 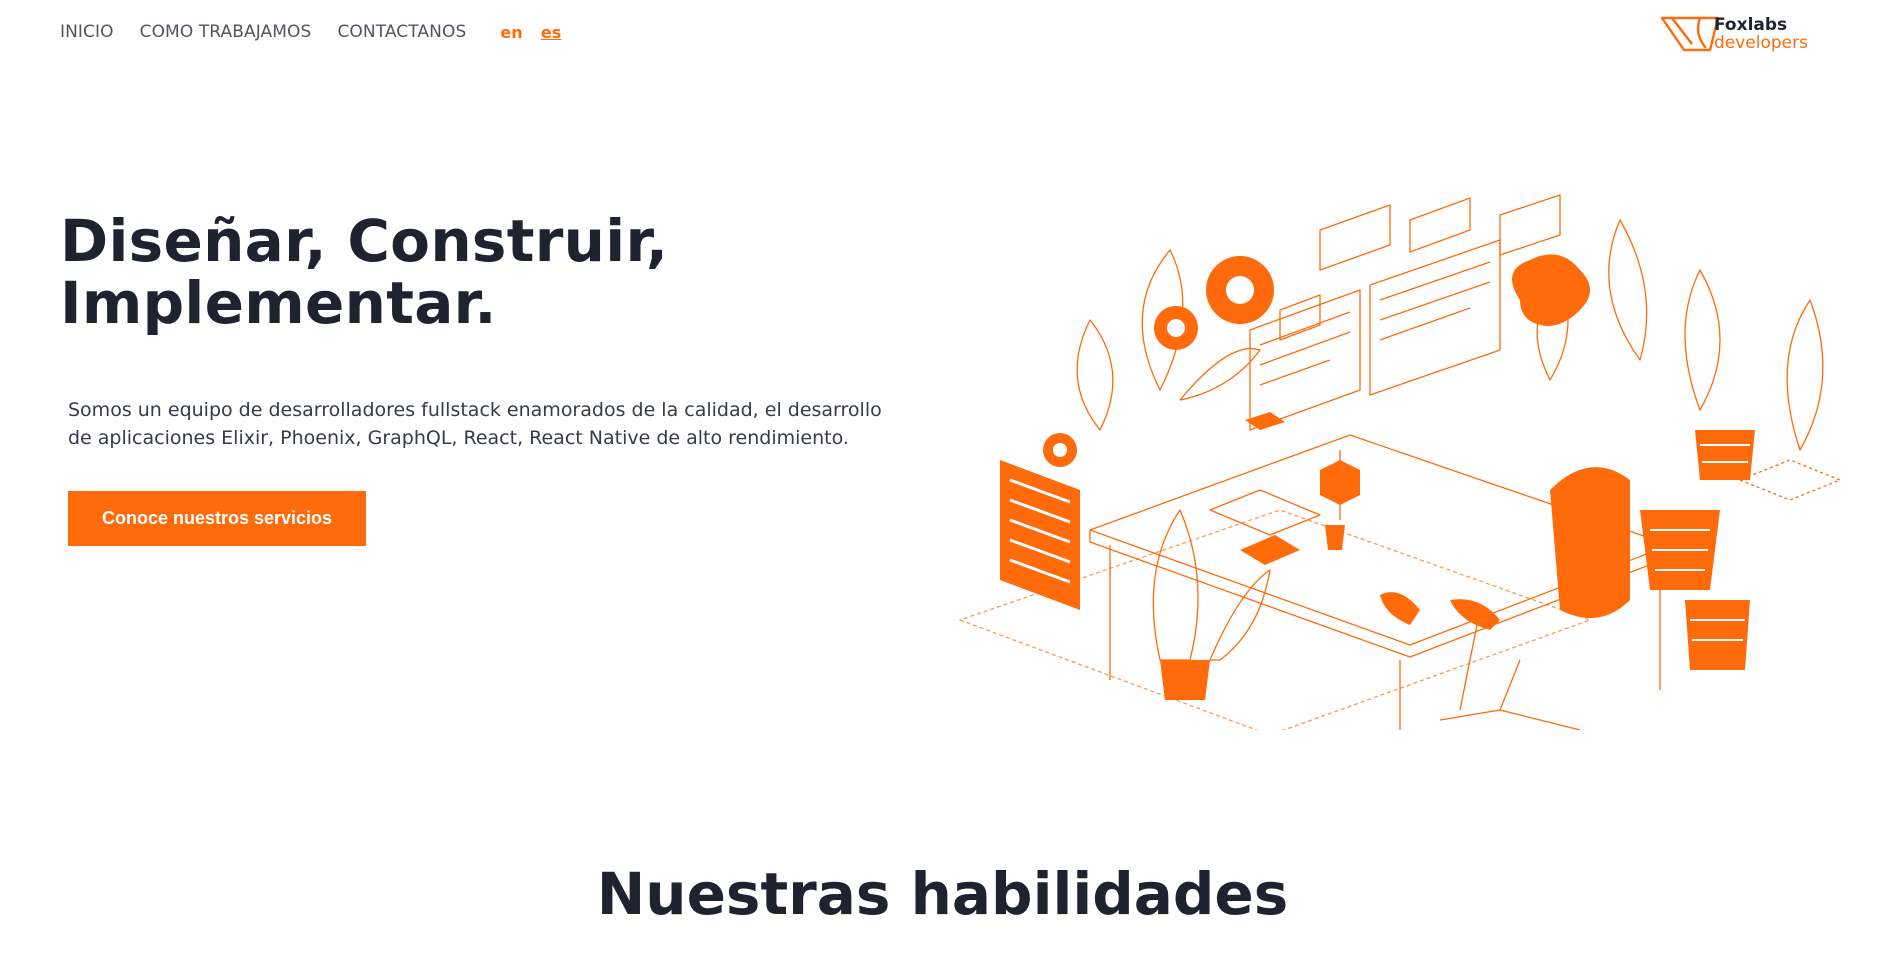 I want to click on main-nav: INICIO COMO TRABAJAMOS CONTACTANOS en es, so click(x=319, y=32).